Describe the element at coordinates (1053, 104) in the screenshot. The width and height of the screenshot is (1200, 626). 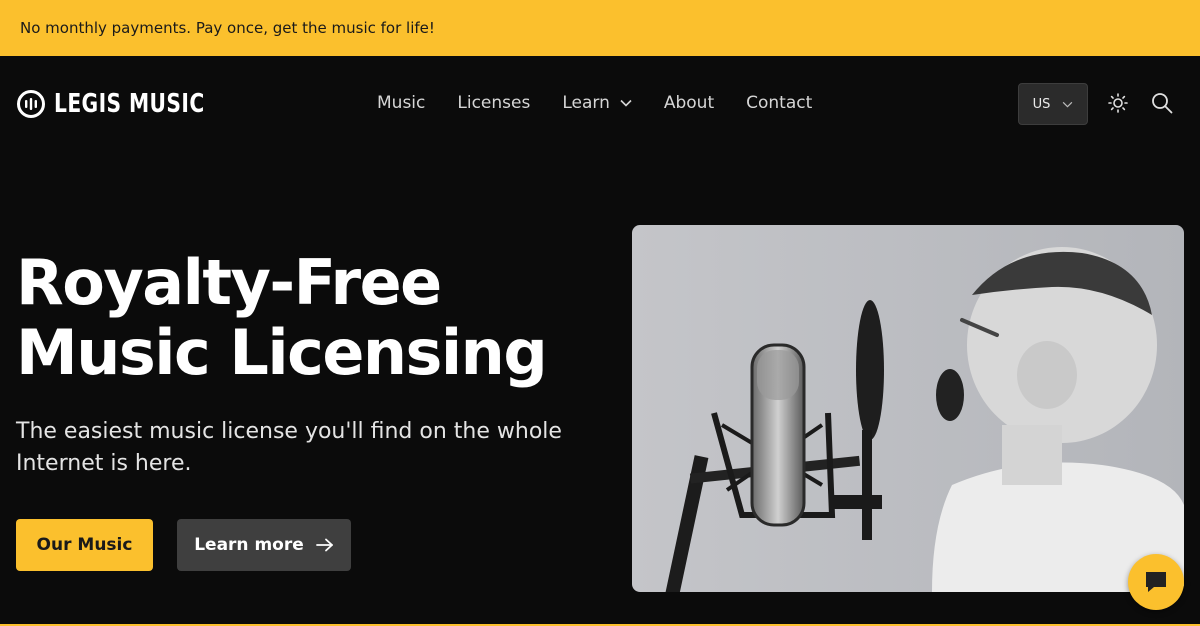
I see `locale-selector: US` at that location.